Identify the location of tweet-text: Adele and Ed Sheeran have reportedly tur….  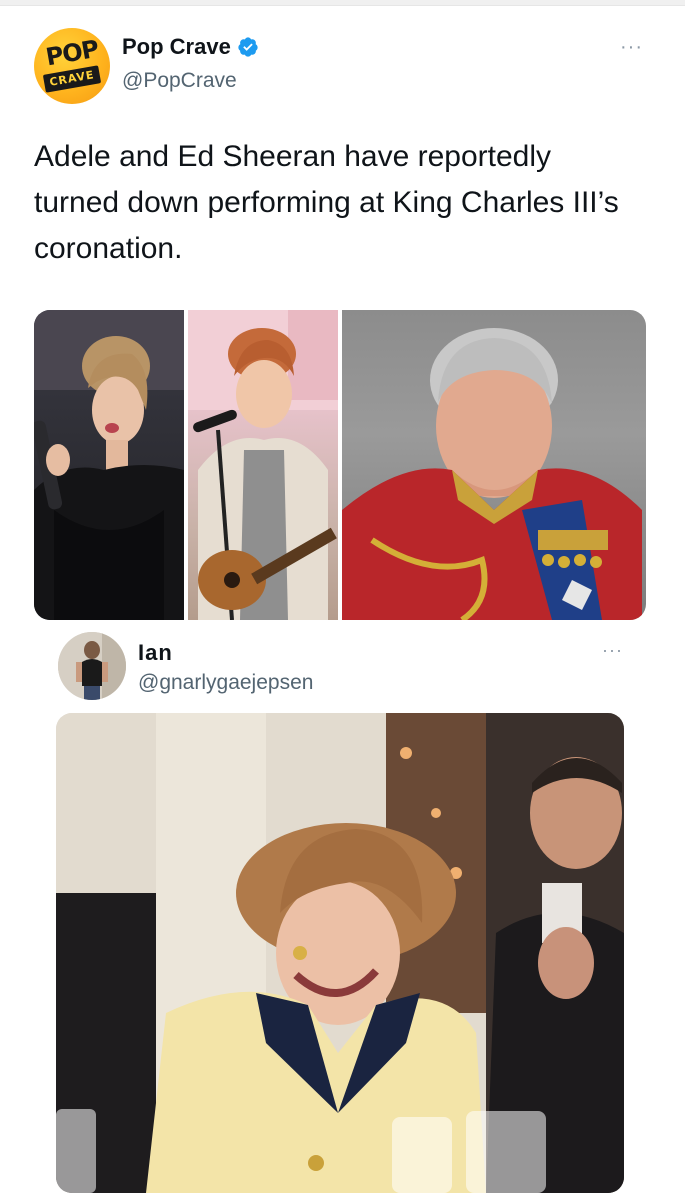
(326, 202).